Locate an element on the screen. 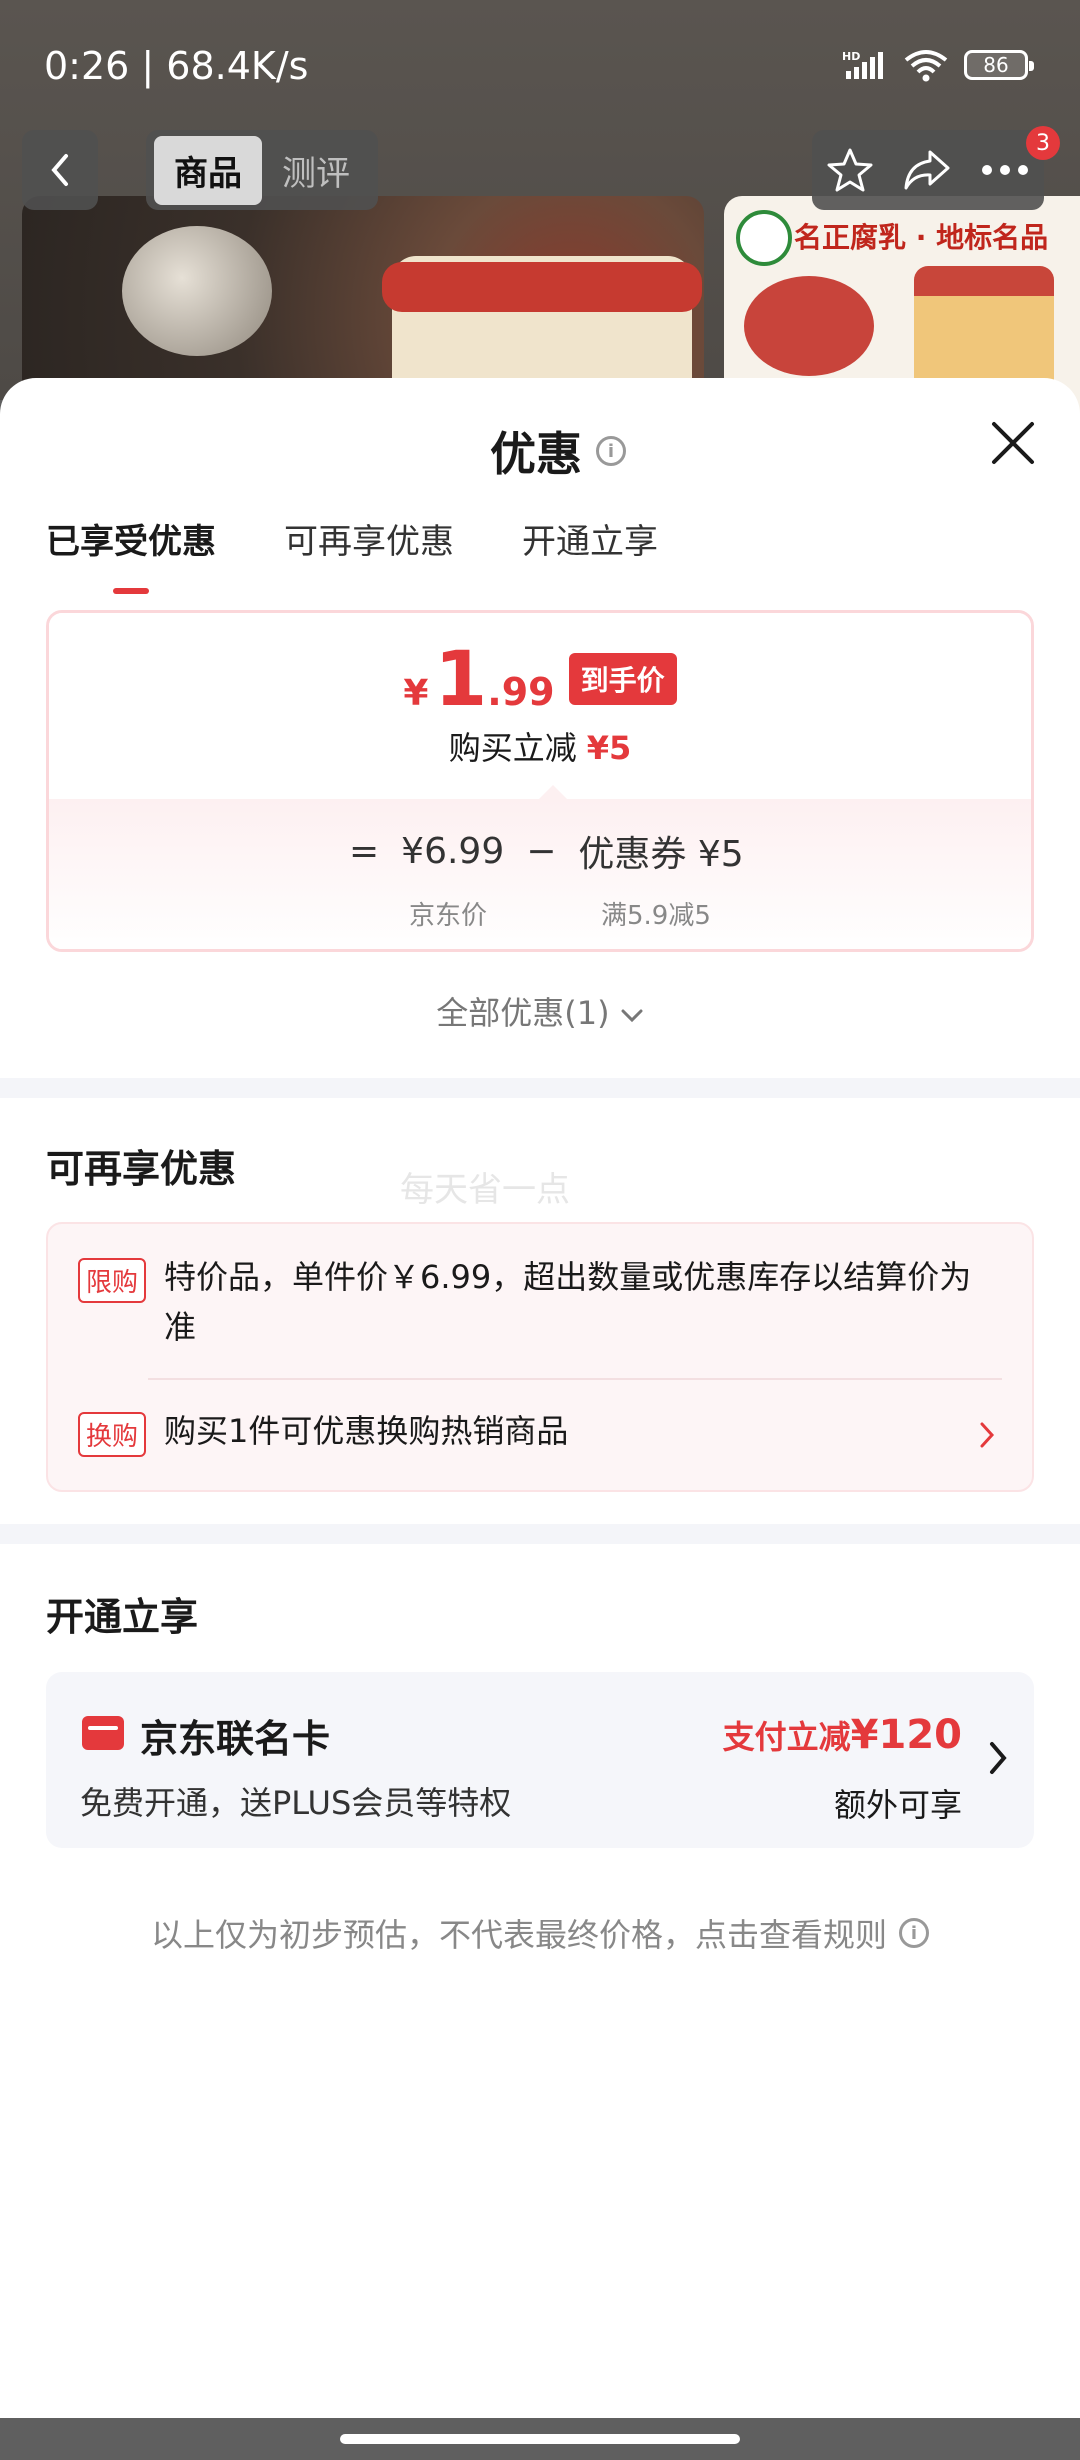 The height and width of the screenshot is (2460, 1080). section-divider is located at coordinates (540, 1088).